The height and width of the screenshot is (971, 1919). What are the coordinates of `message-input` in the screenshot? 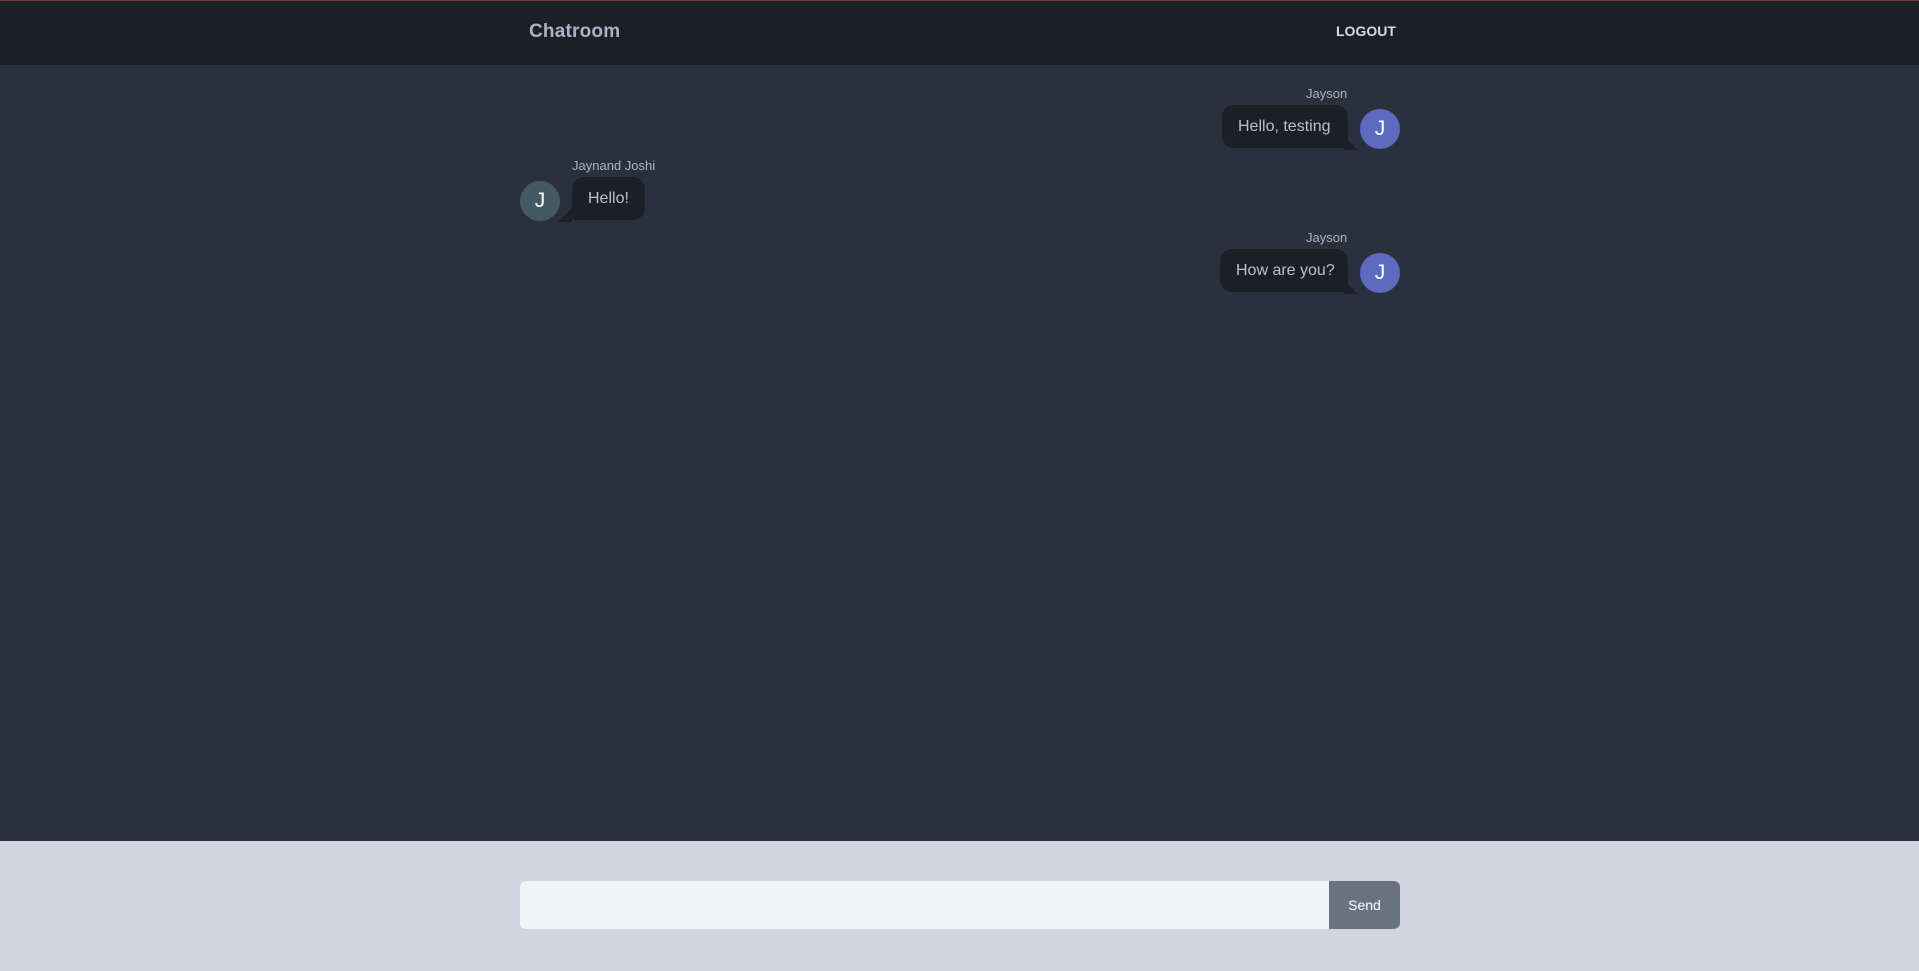 It's located at (925, 905).